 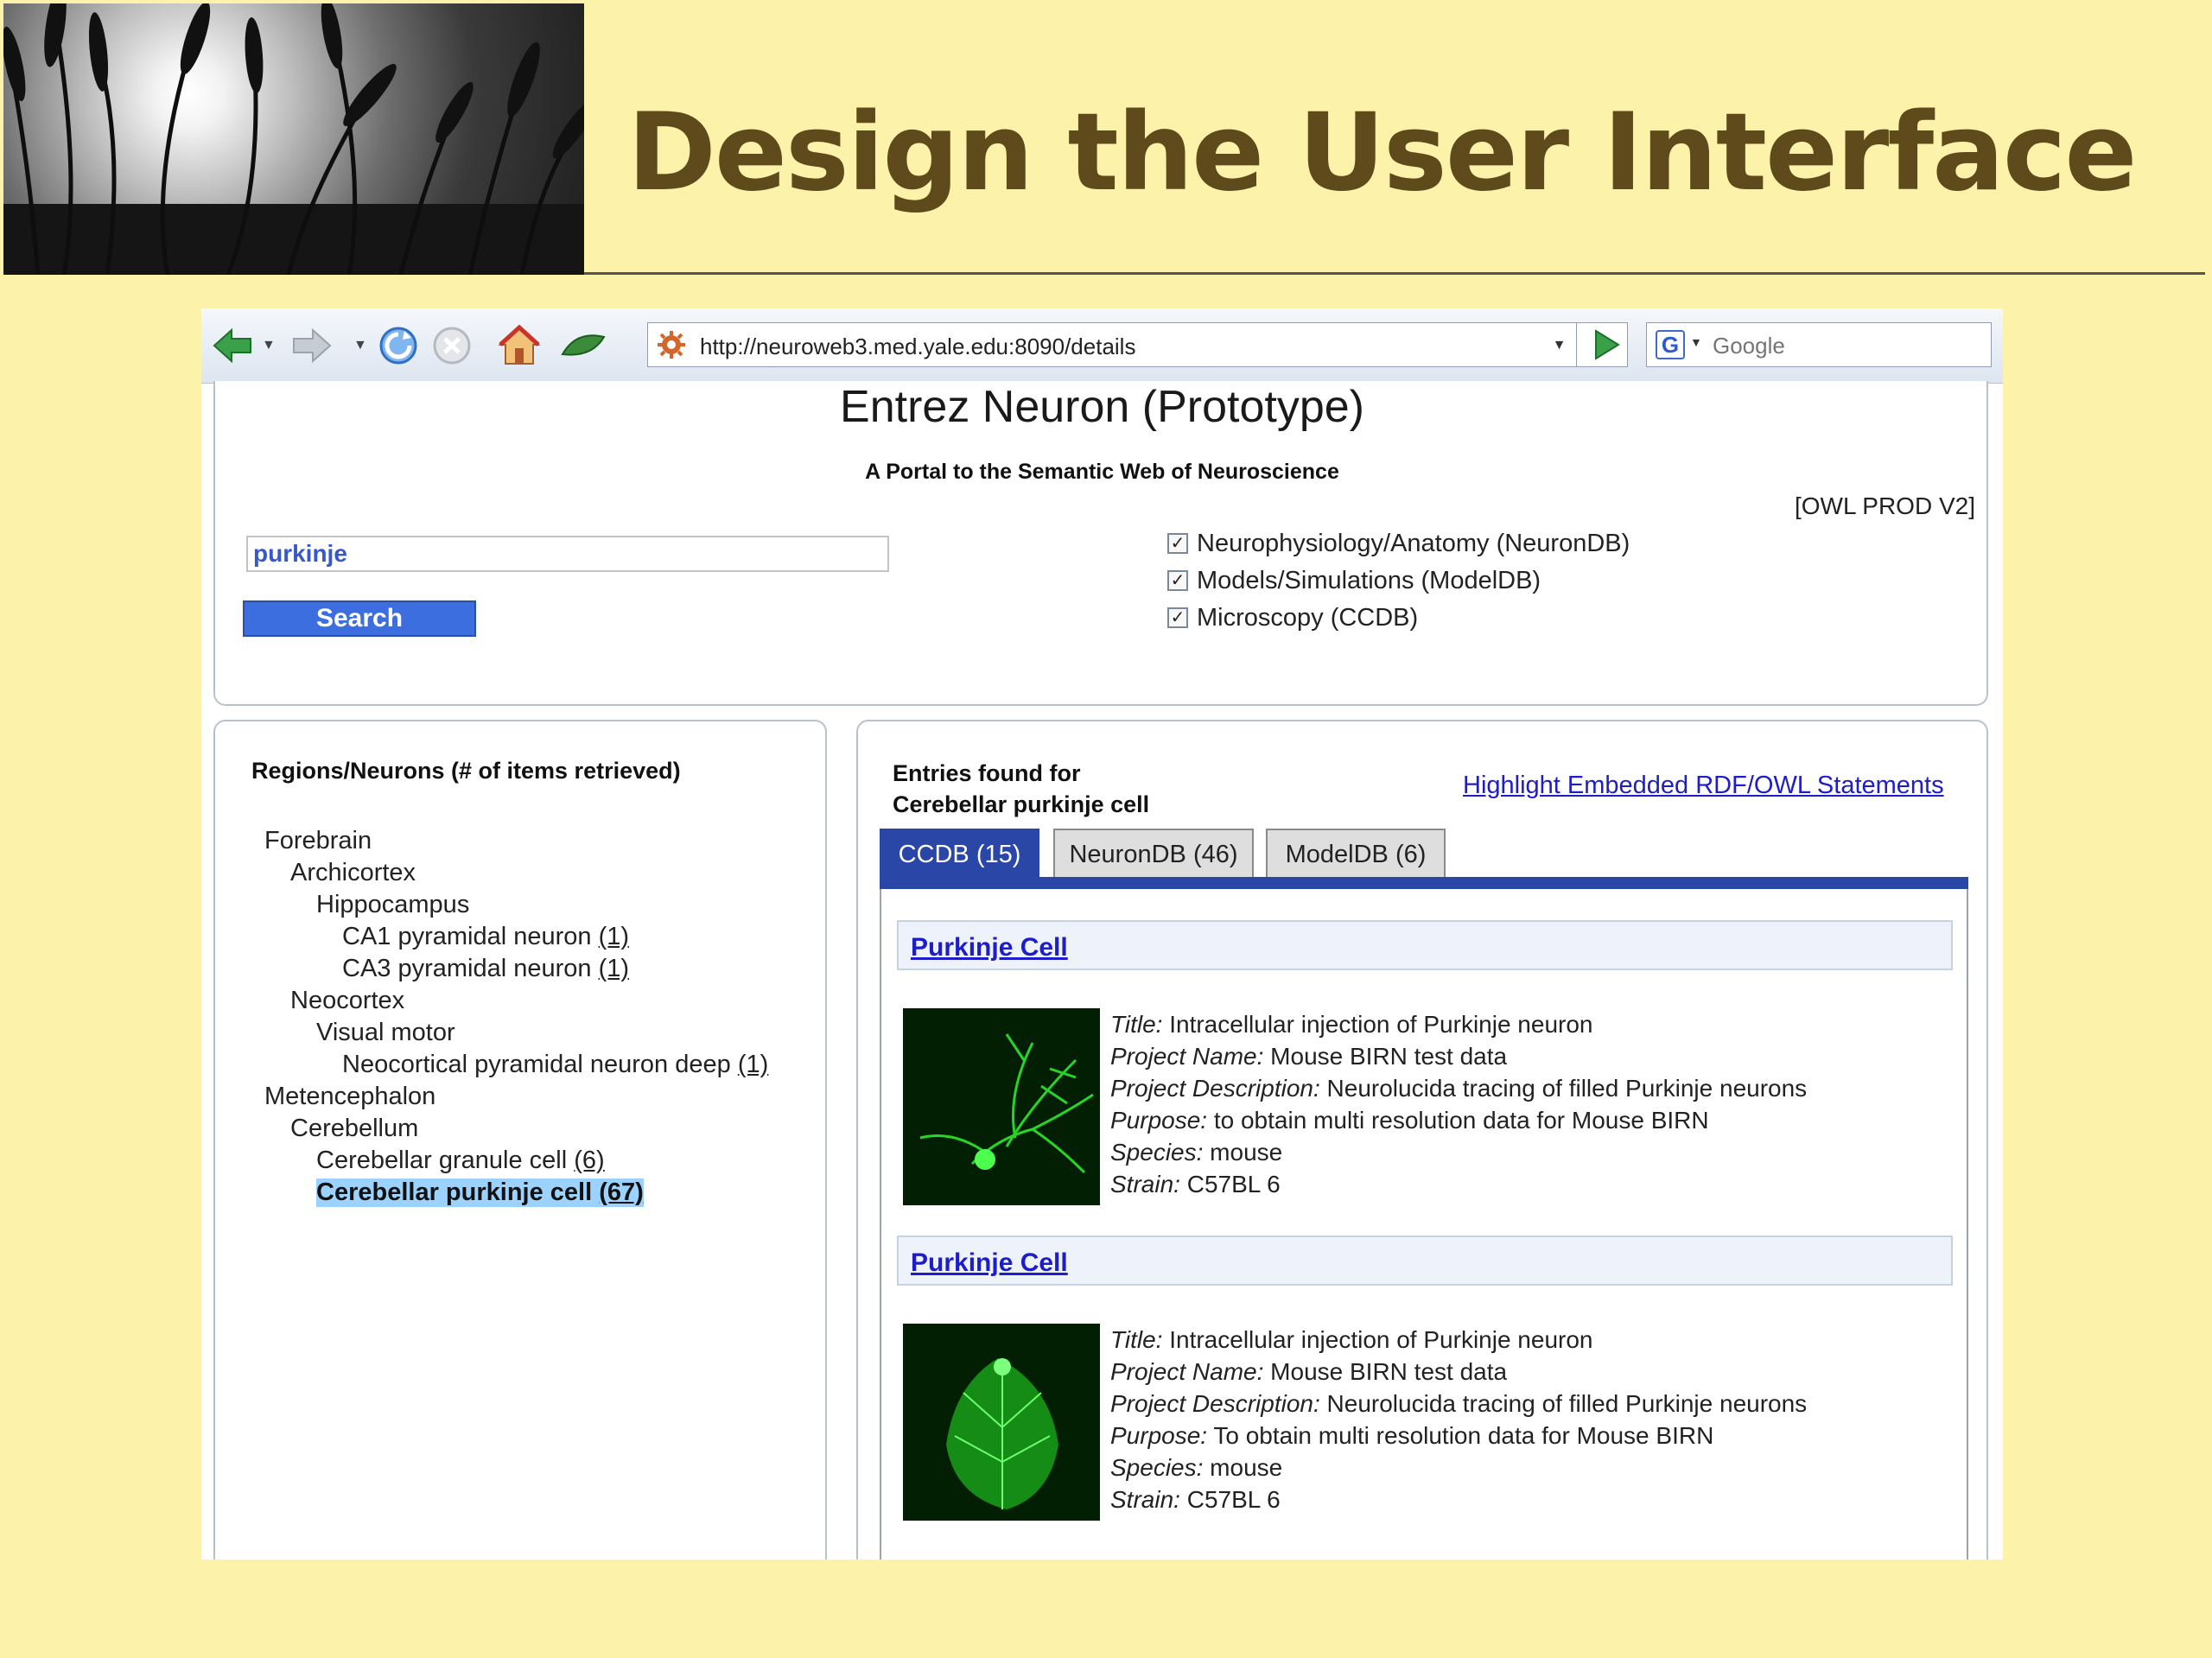 I want to click on tree-item-cerebellum: Cerebellum, so click(x=354, y=1129).